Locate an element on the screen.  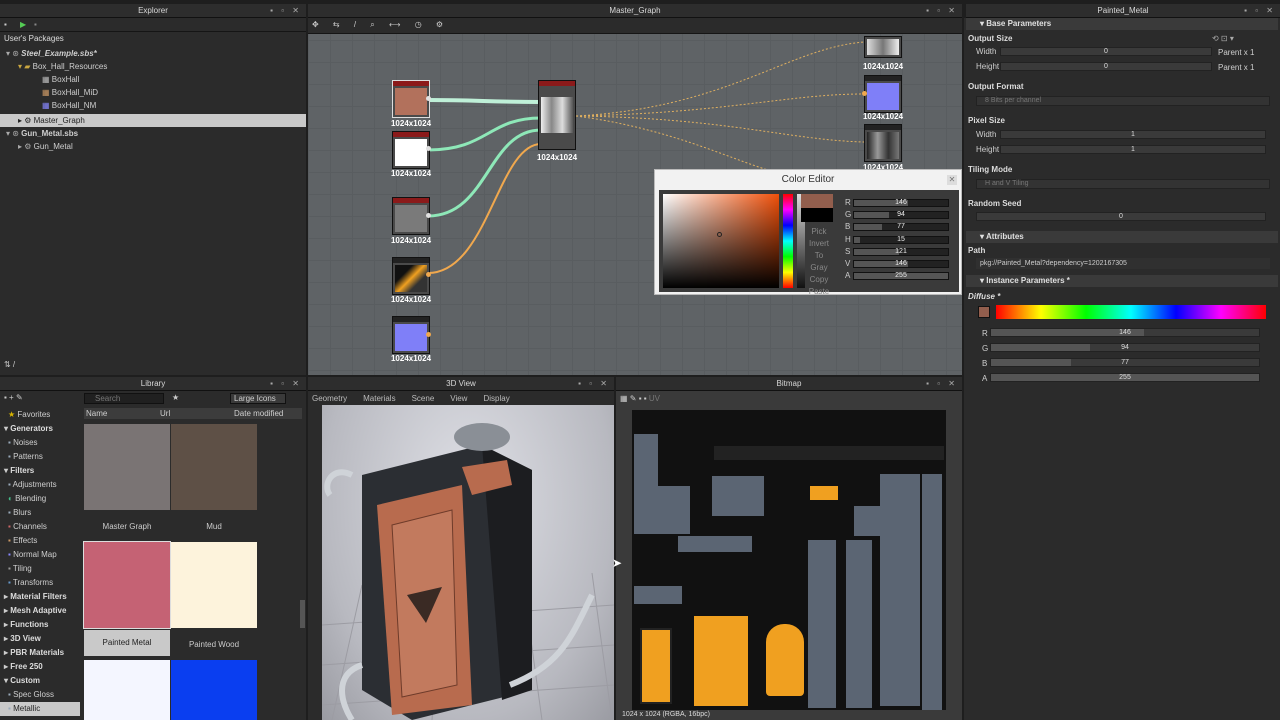
copy-button: Copy is located at coordinates (819, 280).